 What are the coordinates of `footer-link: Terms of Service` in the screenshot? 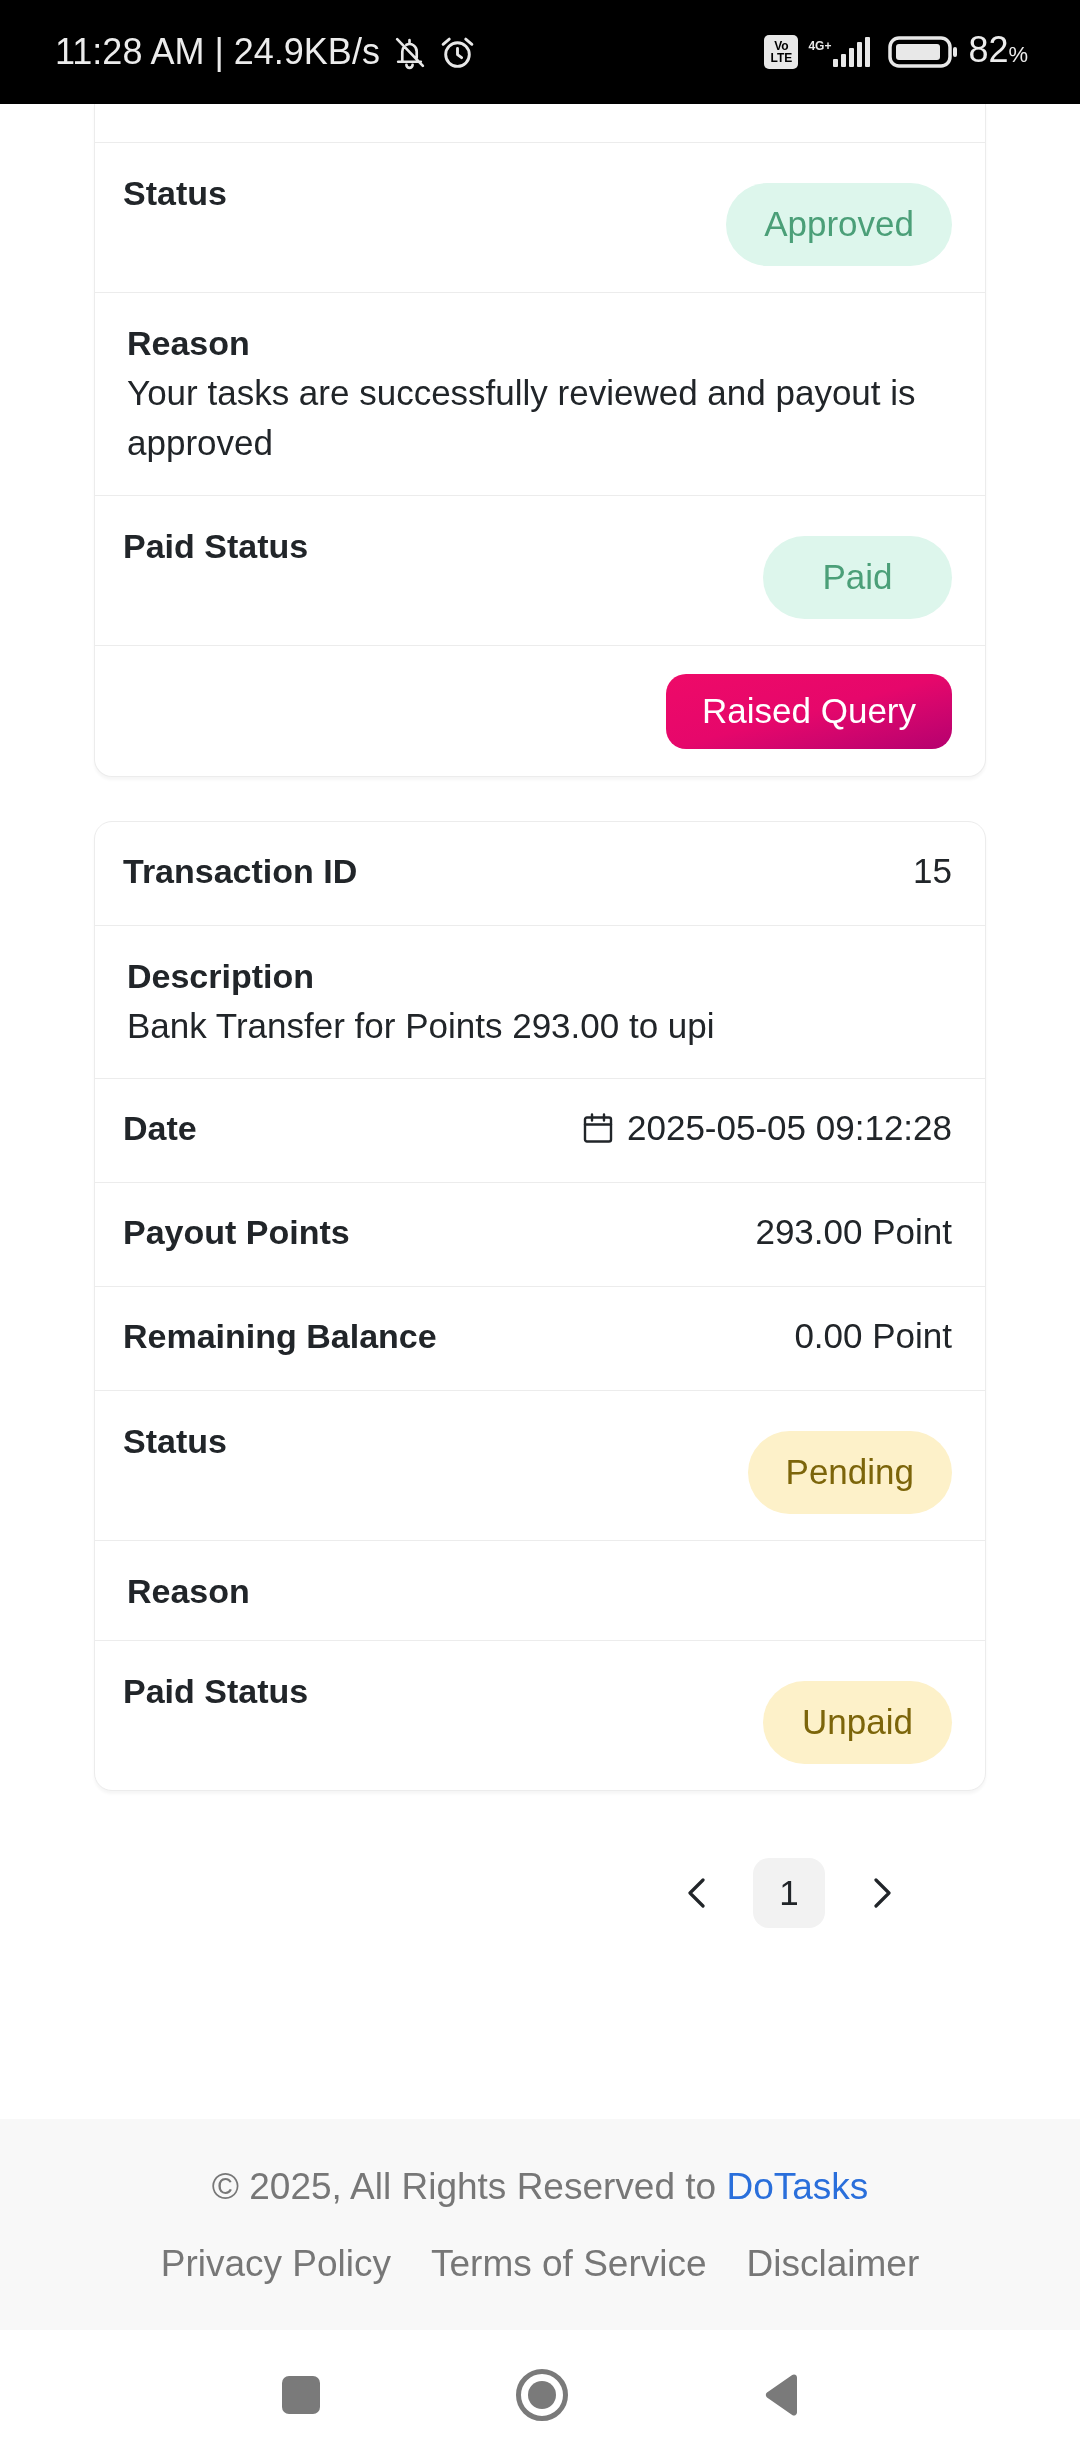 It's located at (569, 2264).